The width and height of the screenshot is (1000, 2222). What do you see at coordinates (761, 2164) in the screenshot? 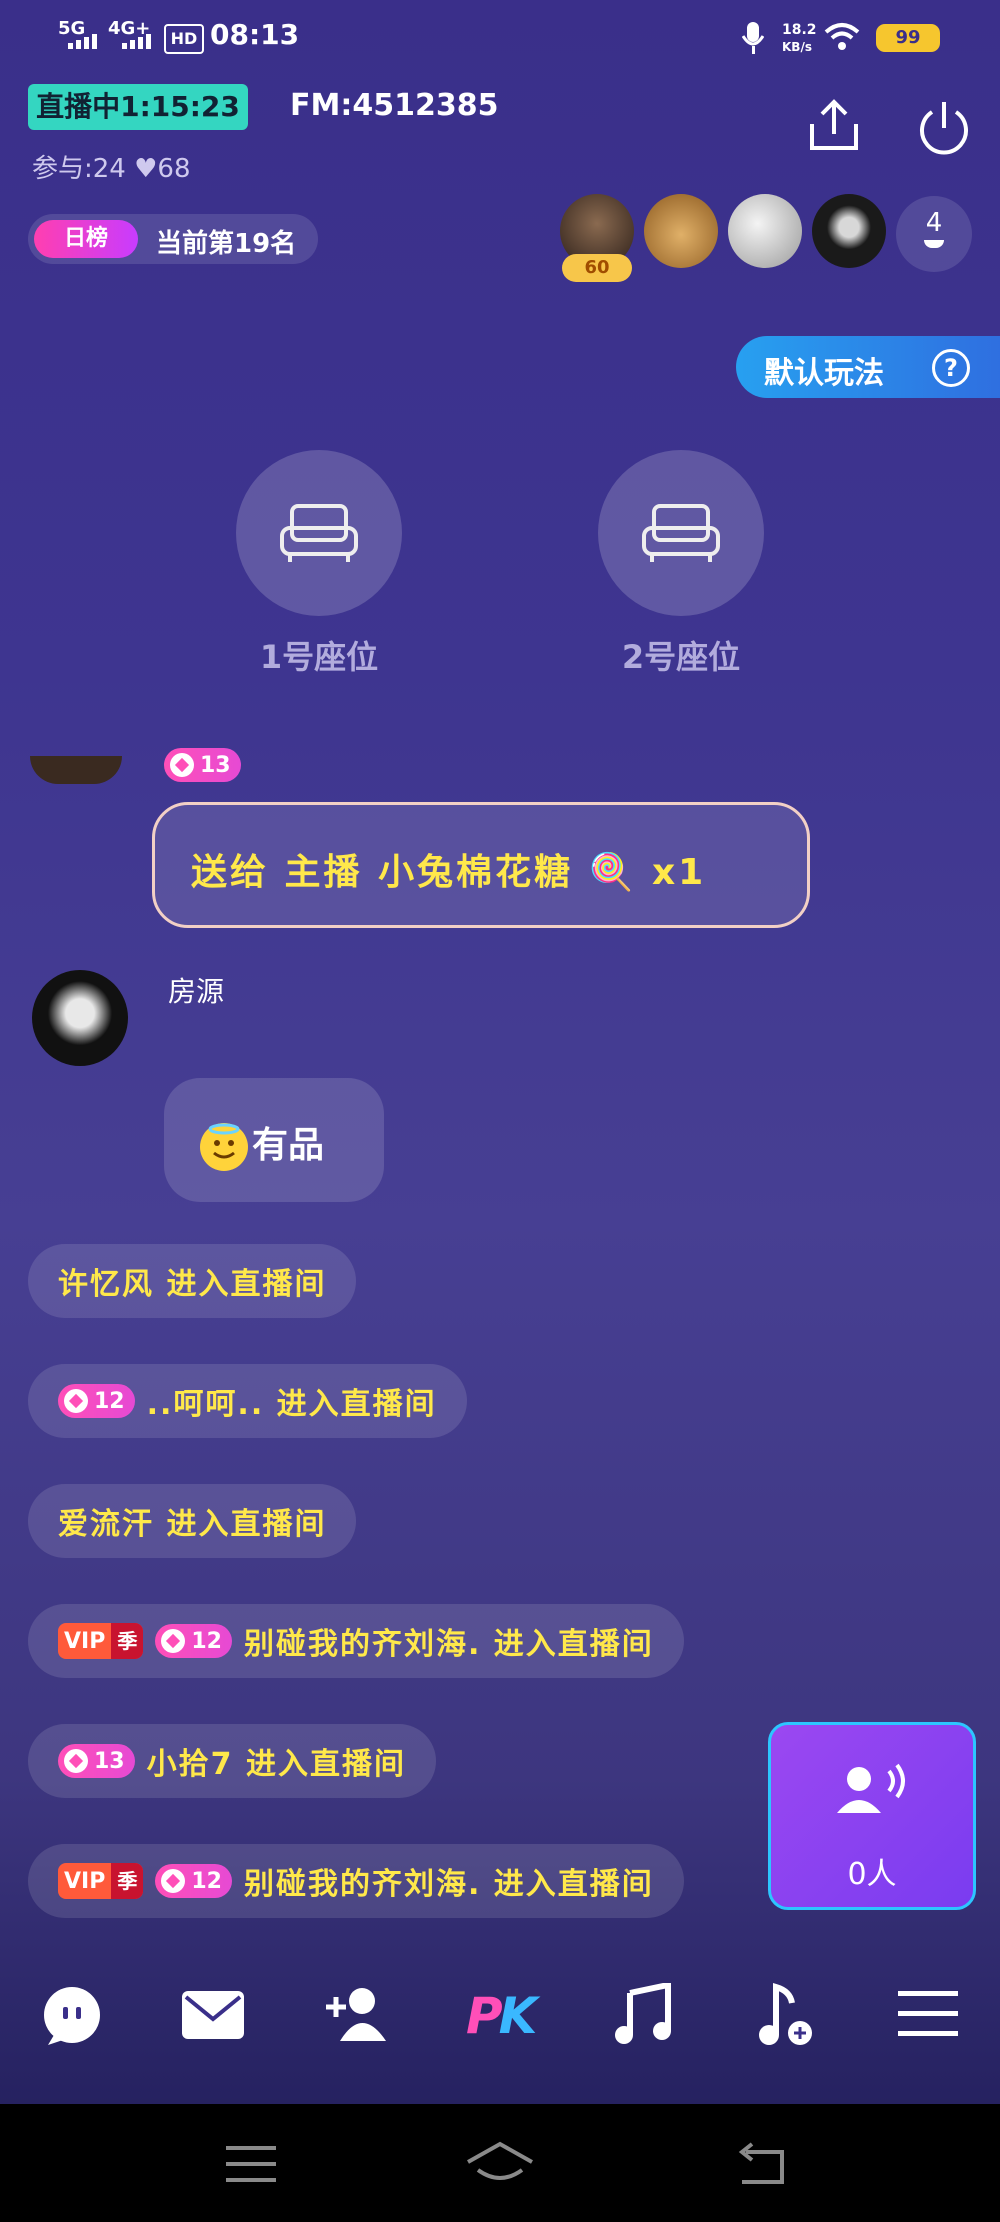
I see `back-icon` at bounding box center [761, 2164].